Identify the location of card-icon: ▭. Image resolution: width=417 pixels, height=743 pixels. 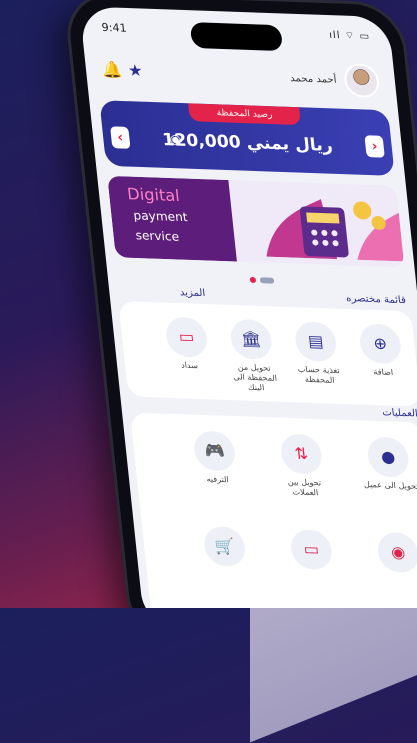
(311, 549).